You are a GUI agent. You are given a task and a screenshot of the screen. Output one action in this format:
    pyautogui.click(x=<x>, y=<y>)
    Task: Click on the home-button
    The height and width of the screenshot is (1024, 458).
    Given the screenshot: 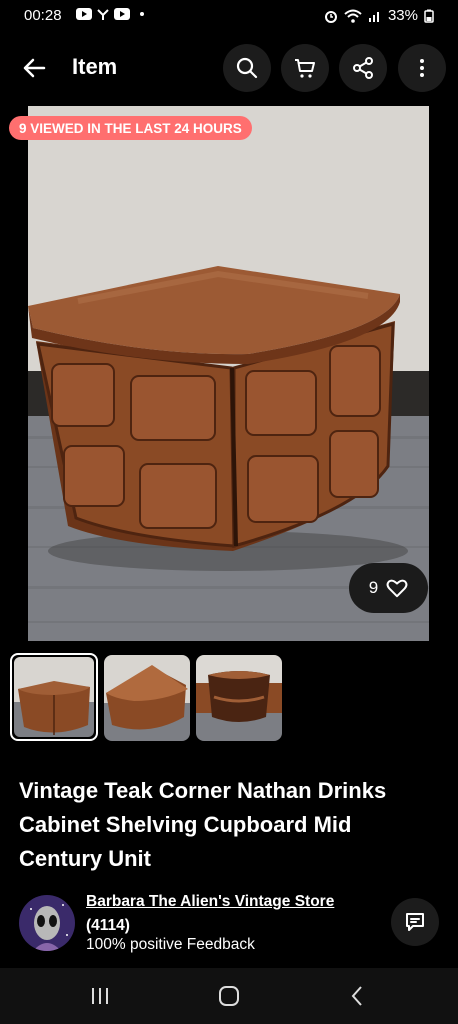 What is the action you would take?
    pyautogui.click(x=229, y=996)
    